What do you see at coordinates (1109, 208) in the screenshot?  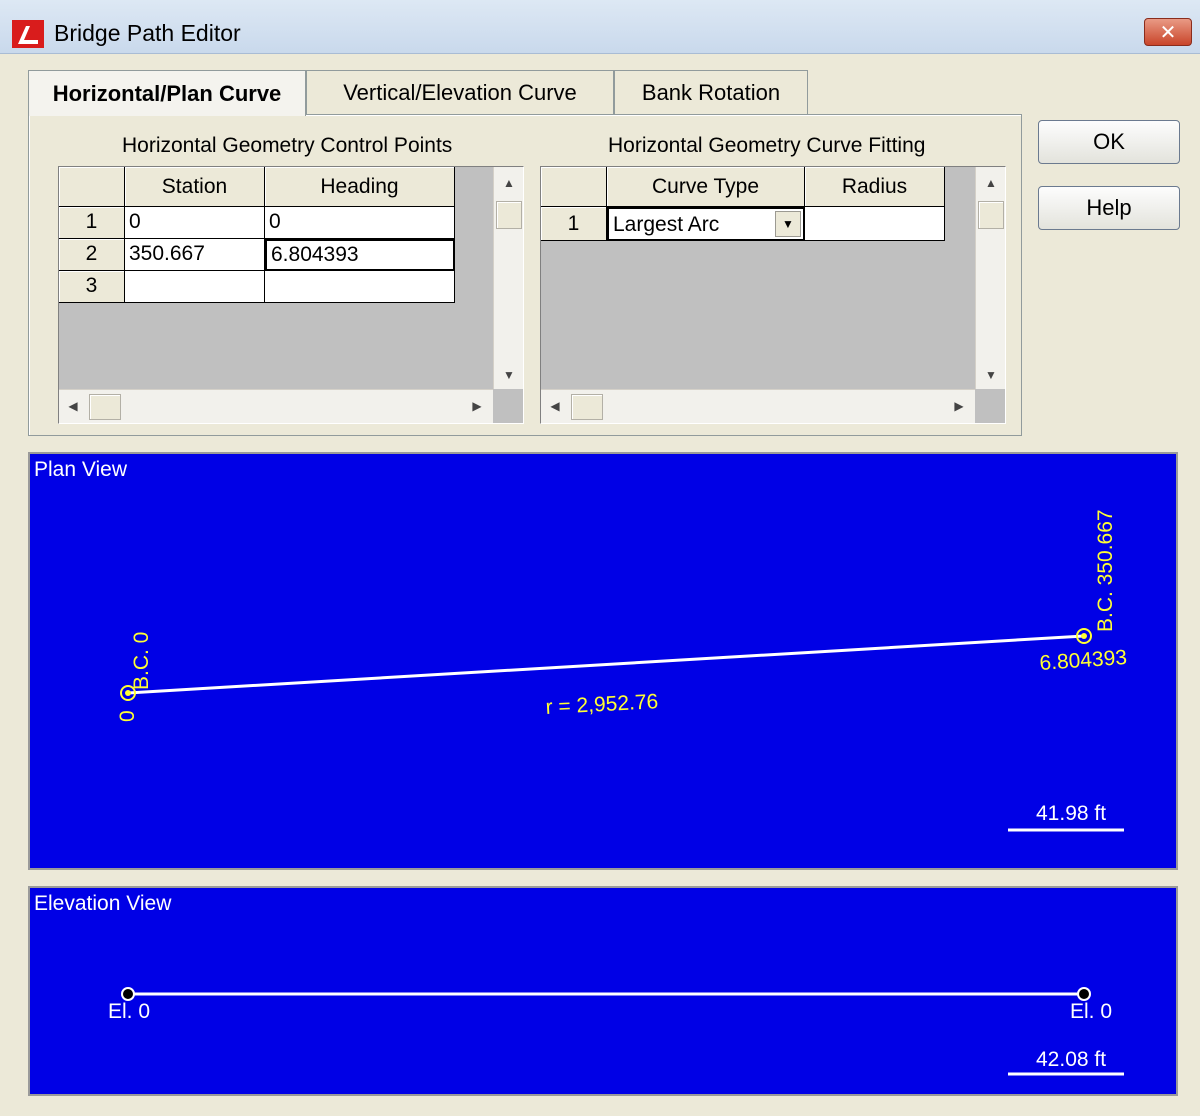 I see `help-button: Help` at bounding box center [1109, 208].